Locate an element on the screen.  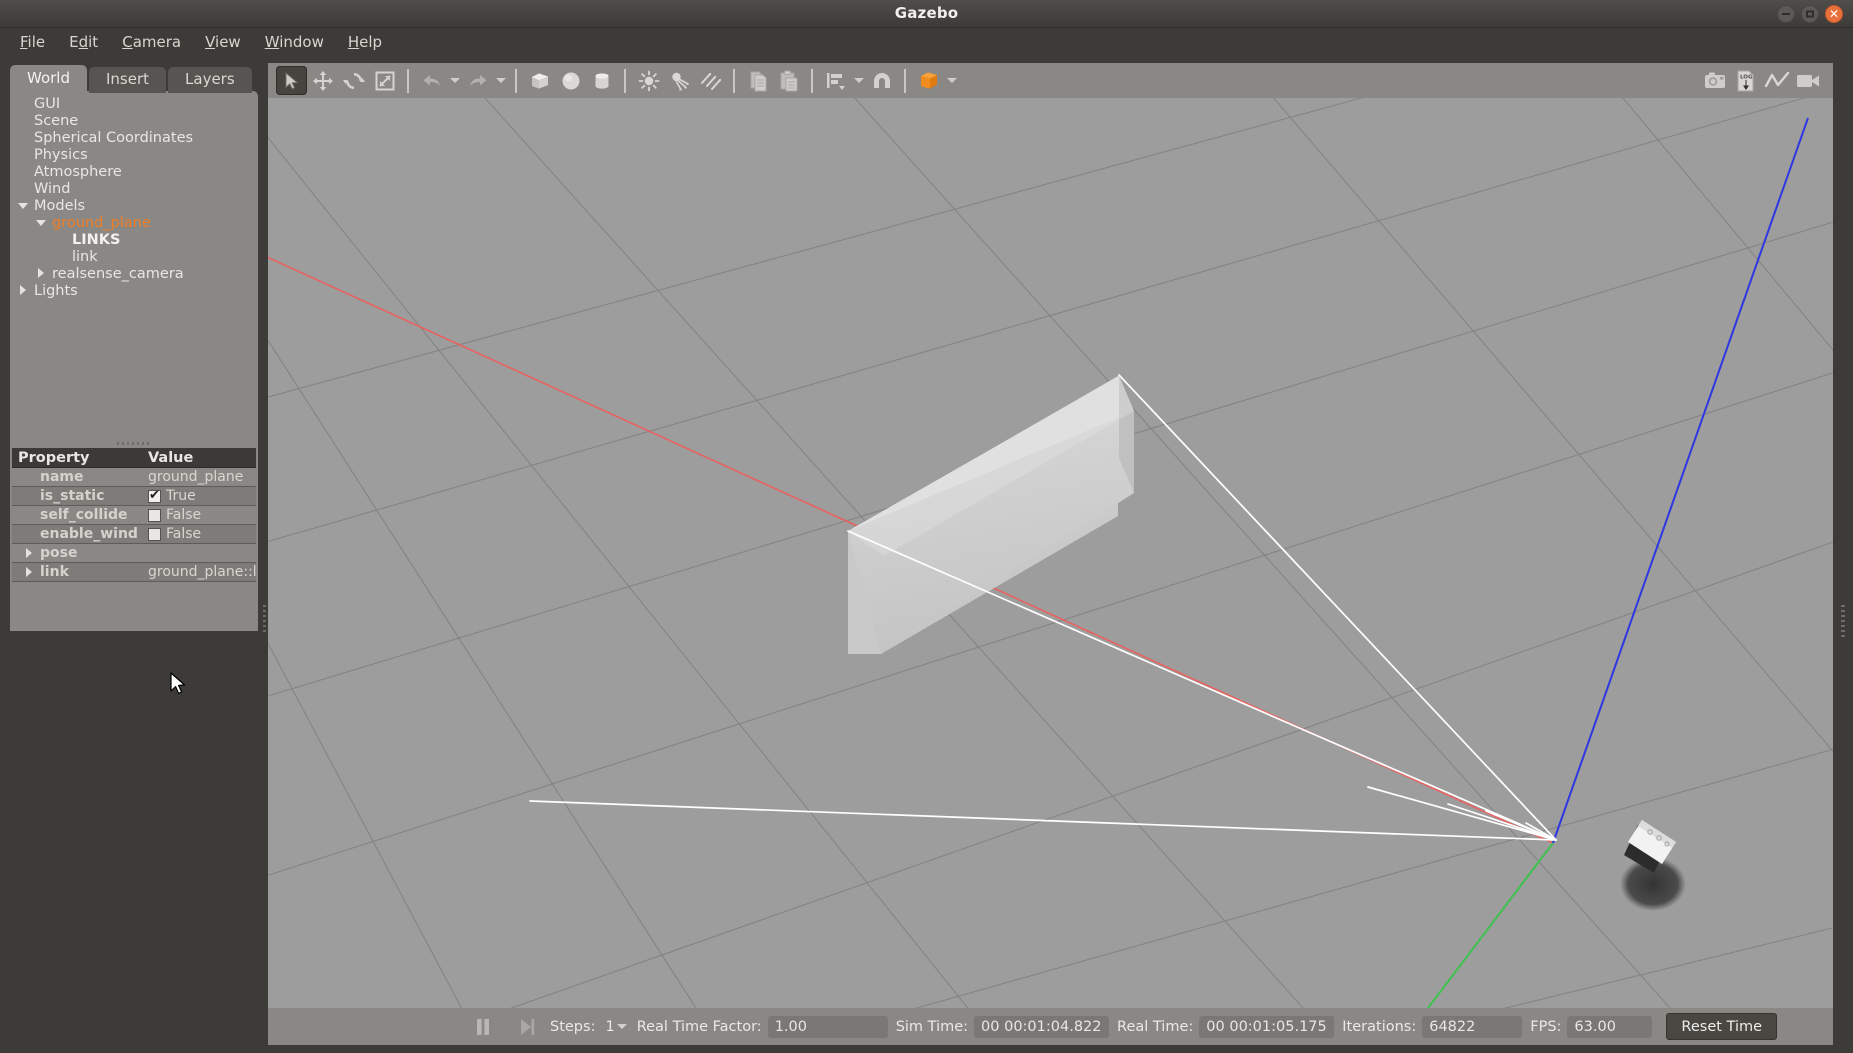
redo-menu-caret is located at coordinates (500, 80).